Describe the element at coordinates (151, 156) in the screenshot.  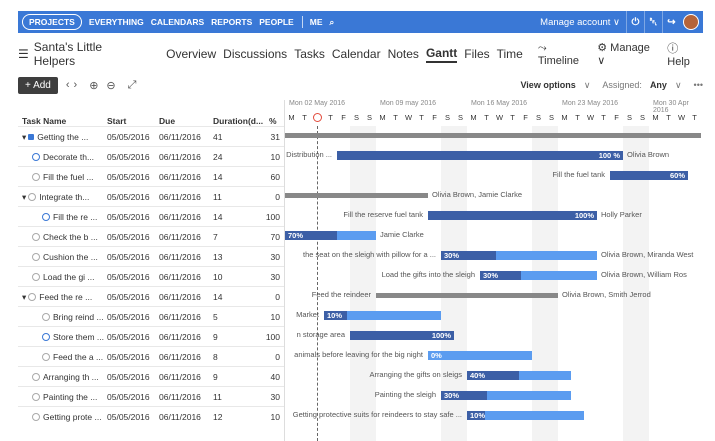
I see `table-row: Decorate th... 05/05/2016 06/11/2016 24 10` at that location.